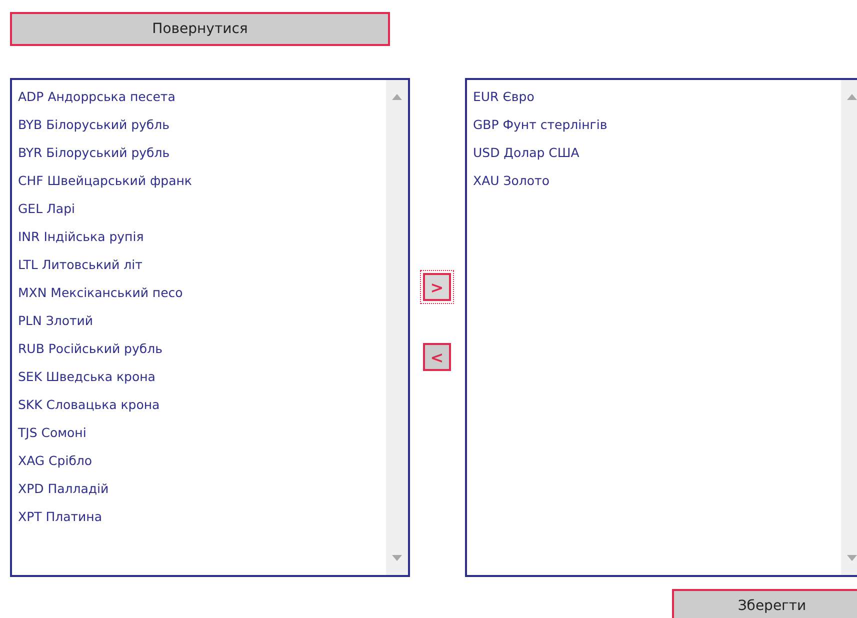 Image resolution: width=857 pixels, height=618 pixels. I want to click on list-item: XAU Золото, so click(654, 181).